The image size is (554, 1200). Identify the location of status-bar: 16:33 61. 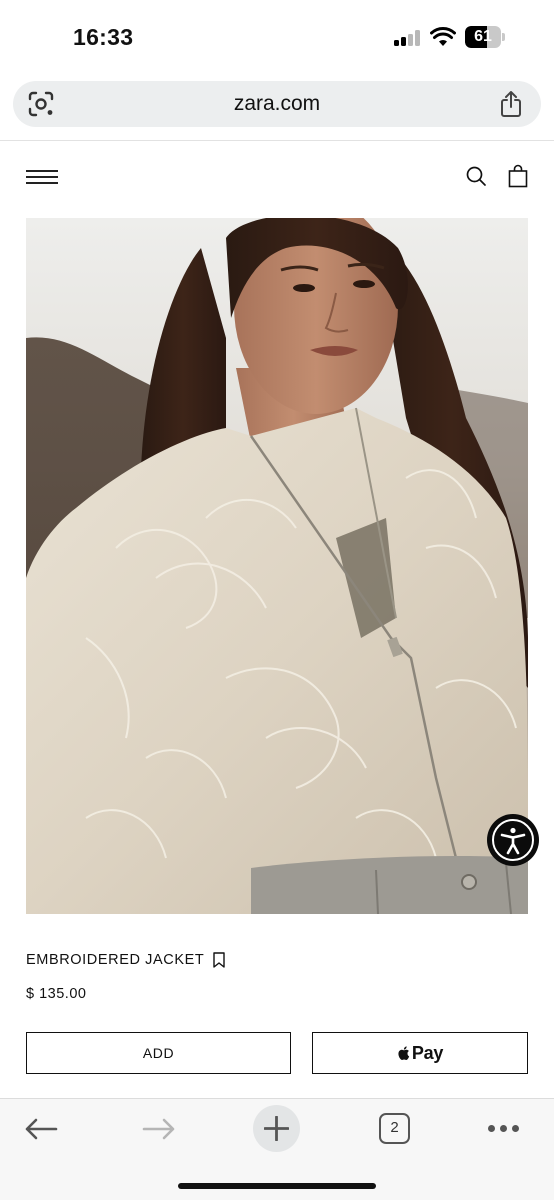
(277, 38).